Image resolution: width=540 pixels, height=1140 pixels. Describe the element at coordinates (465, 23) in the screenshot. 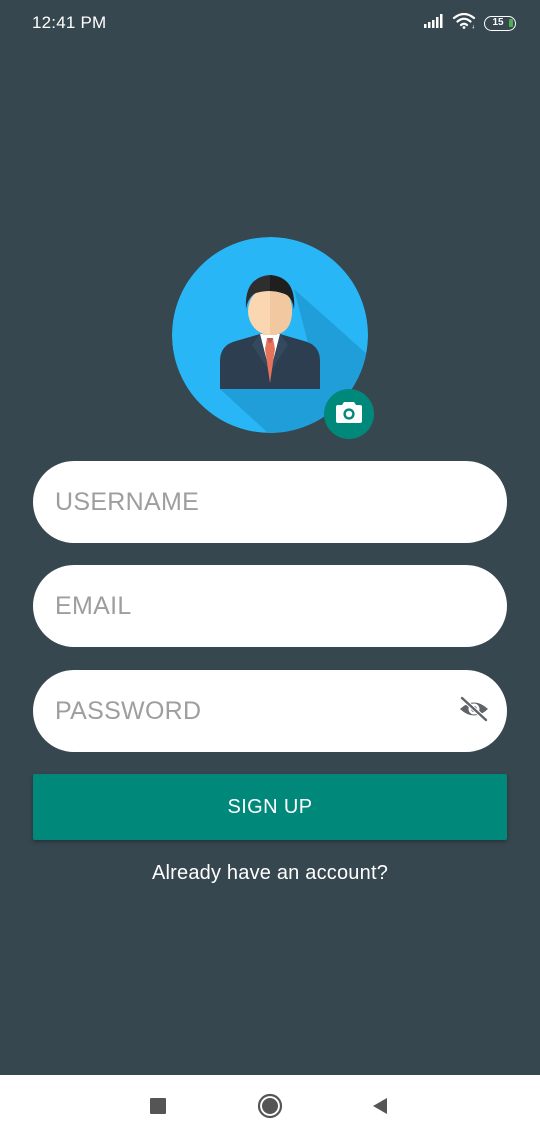

I see `wifi-icon: ↓↑` at that location.